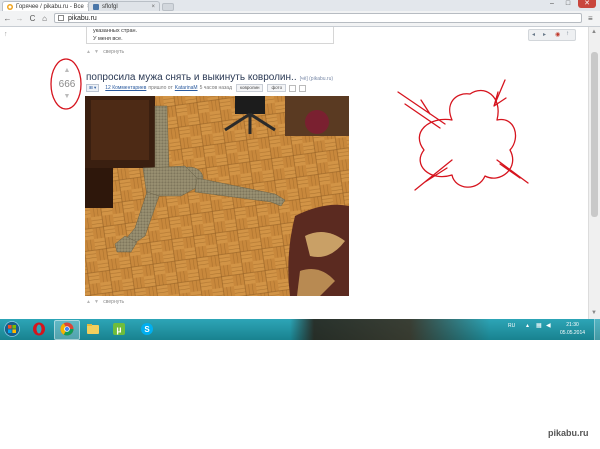  Describe the element at coordinates (594, 32) in the screenshot. I see `scroll-up-icon: ▲` at that location.